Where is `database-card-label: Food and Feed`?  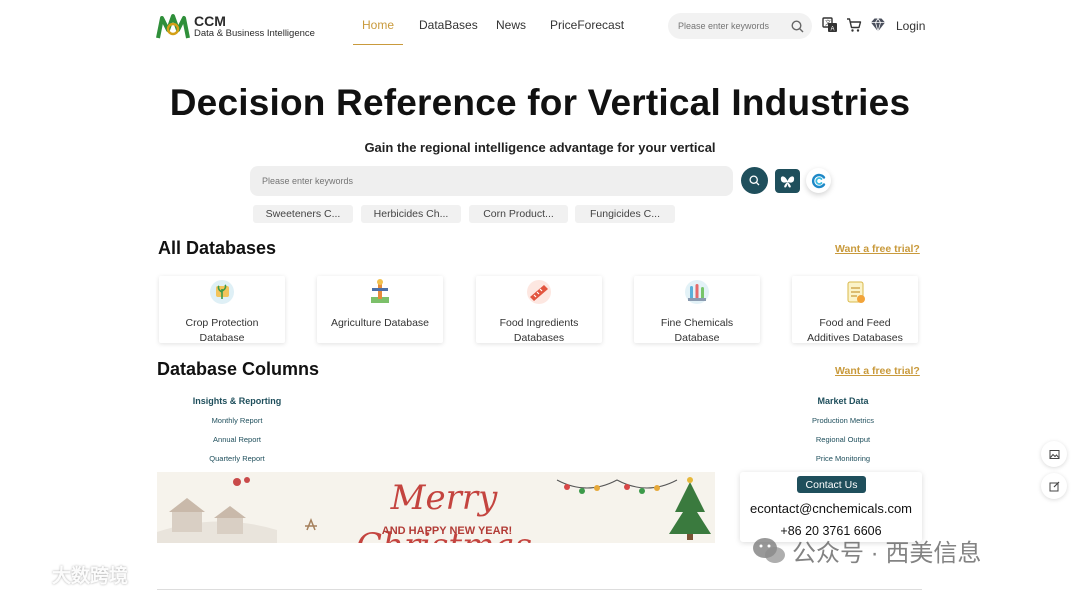
database-card-label: Food and Feed is located at coordinates (855, 323).